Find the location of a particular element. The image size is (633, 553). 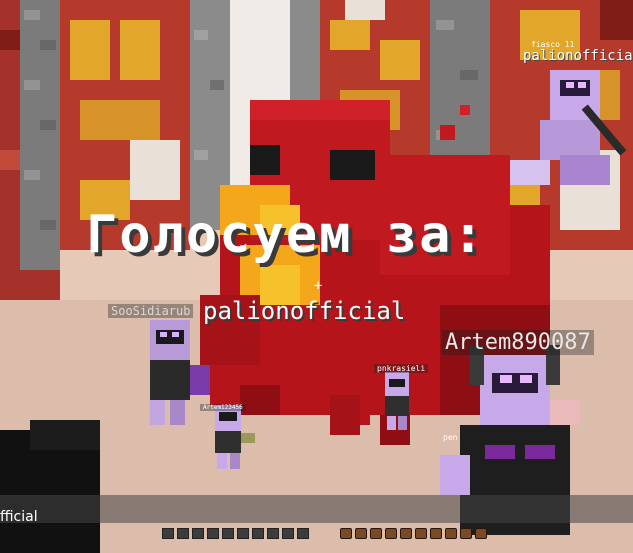

player-model-top-right is located at coordinates (568, 127).